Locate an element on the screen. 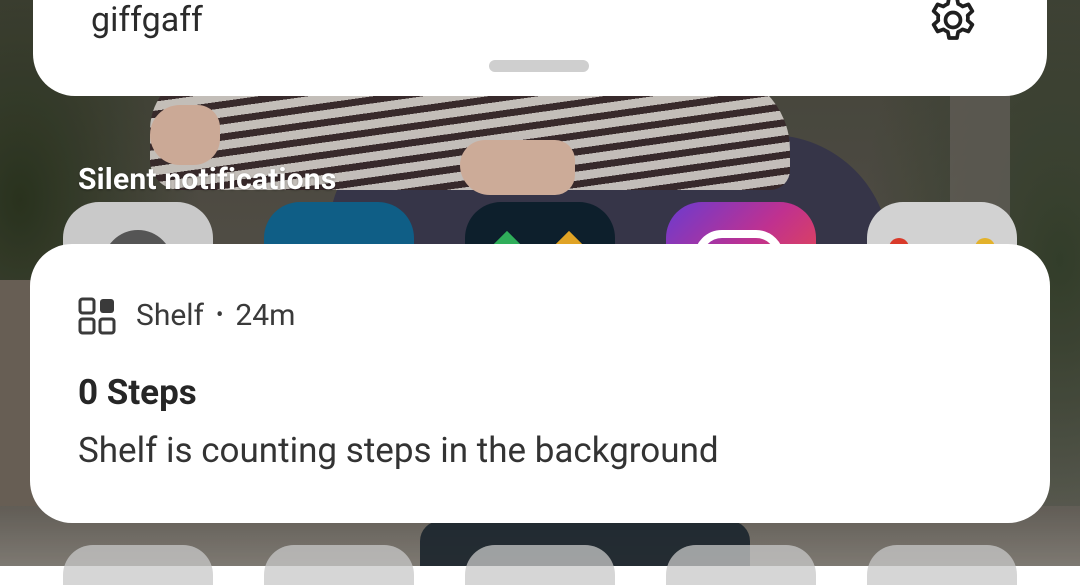  notification-time: 24m is located at coordinates (265, 315).